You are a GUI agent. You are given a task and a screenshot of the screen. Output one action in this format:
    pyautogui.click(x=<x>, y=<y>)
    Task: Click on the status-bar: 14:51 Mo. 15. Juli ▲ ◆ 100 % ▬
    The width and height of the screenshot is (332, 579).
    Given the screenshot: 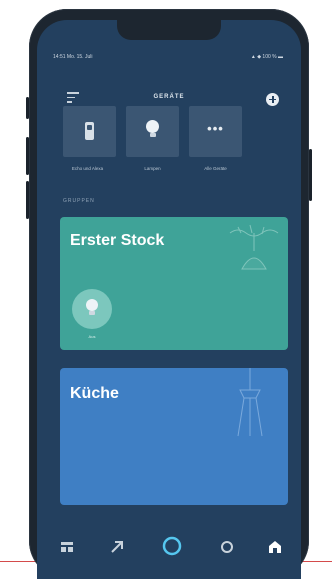 What is the action you would take?
    pyautogui.click(x=169, y=59)
    